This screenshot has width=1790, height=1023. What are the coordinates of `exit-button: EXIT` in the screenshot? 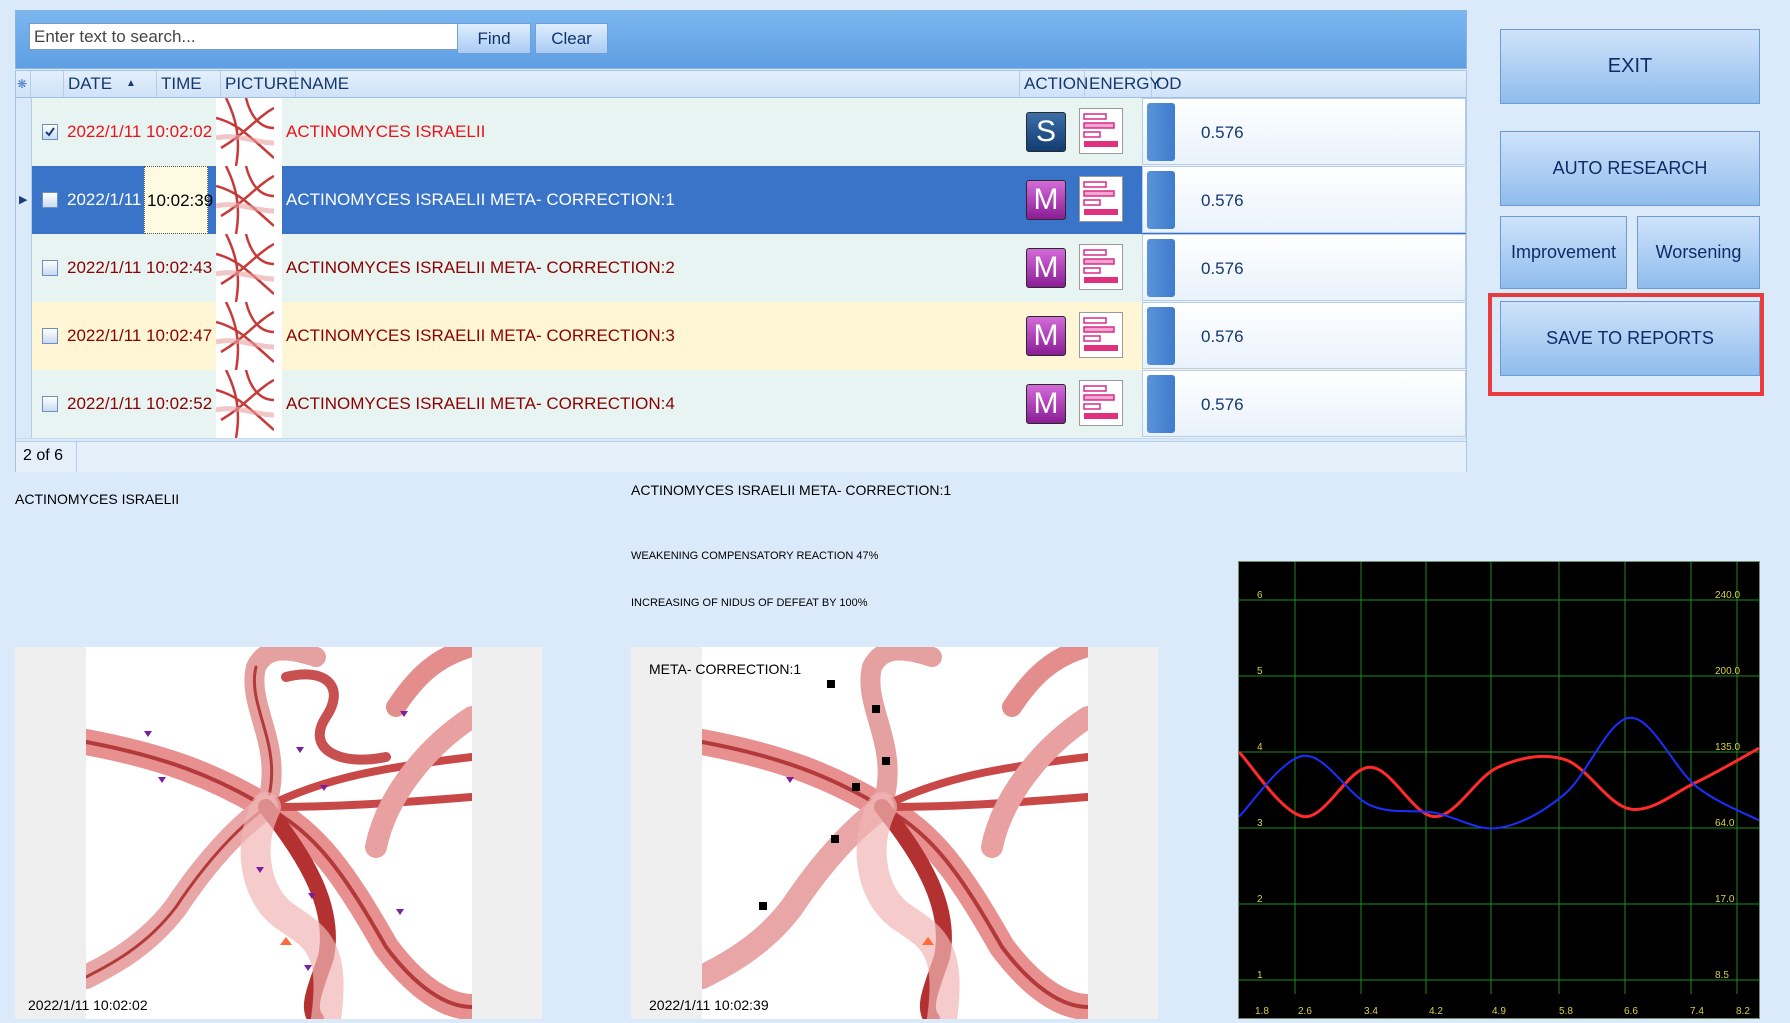 It's located at (1630, 66).